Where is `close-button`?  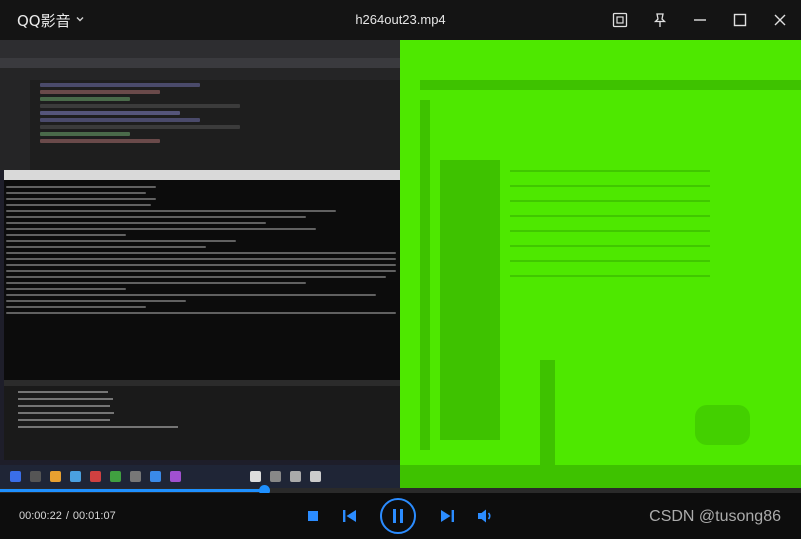 close-button is located at coordinates (780, 20).